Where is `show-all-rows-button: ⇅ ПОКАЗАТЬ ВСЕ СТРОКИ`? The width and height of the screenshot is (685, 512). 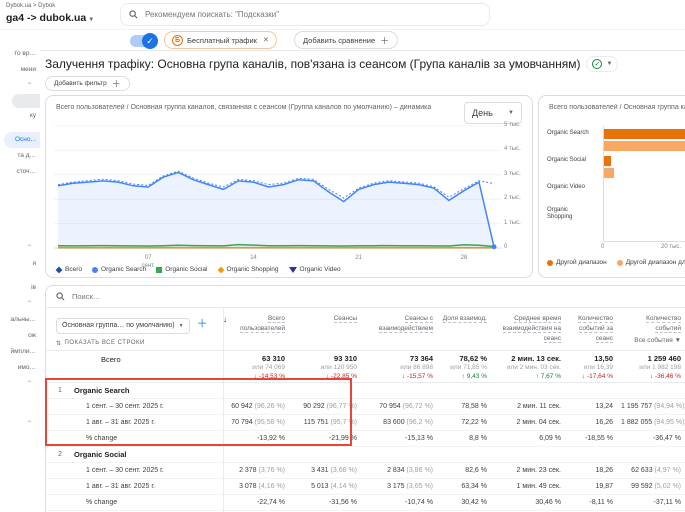
show-all-rows-button: ⇅ ПОКАЗАТЬ ВСЕ СТРОКИ is located at coordinates (139, 343).